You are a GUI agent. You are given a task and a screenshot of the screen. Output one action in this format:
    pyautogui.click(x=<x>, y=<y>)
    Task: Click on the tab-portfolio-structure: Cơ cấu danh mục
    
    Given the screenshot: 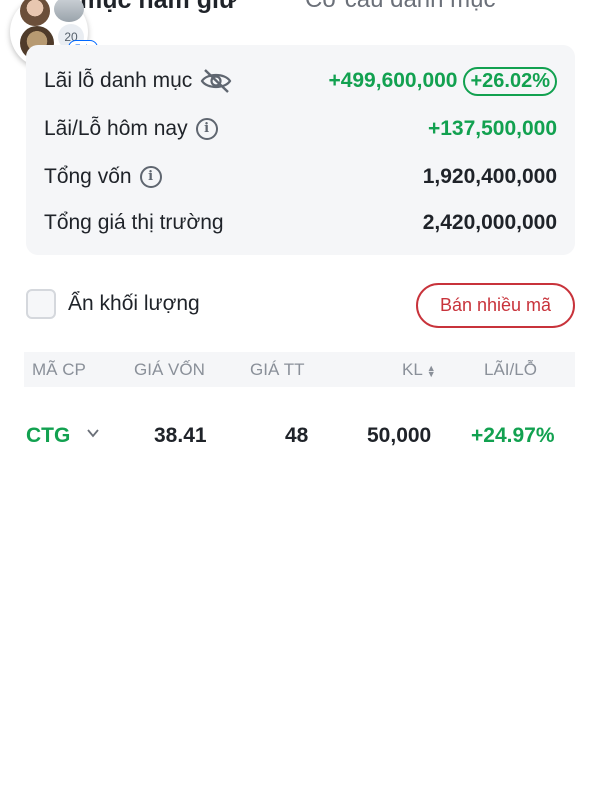 What is the action you would take?
    pyautogui.click(x=400, y=7)
    